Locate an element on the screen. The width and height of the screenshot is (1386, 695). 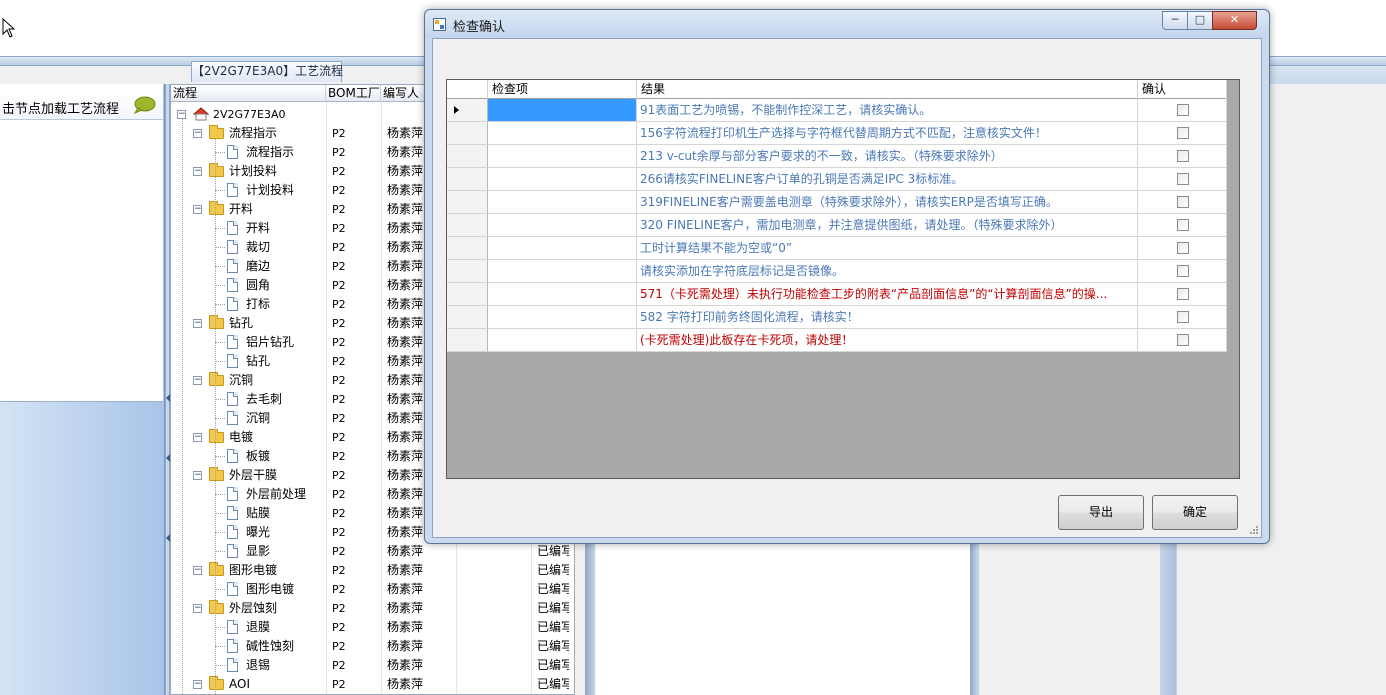
check-row: 582 字符打印前务终固化流程，请核实！ is located at coordinates (837, 317).